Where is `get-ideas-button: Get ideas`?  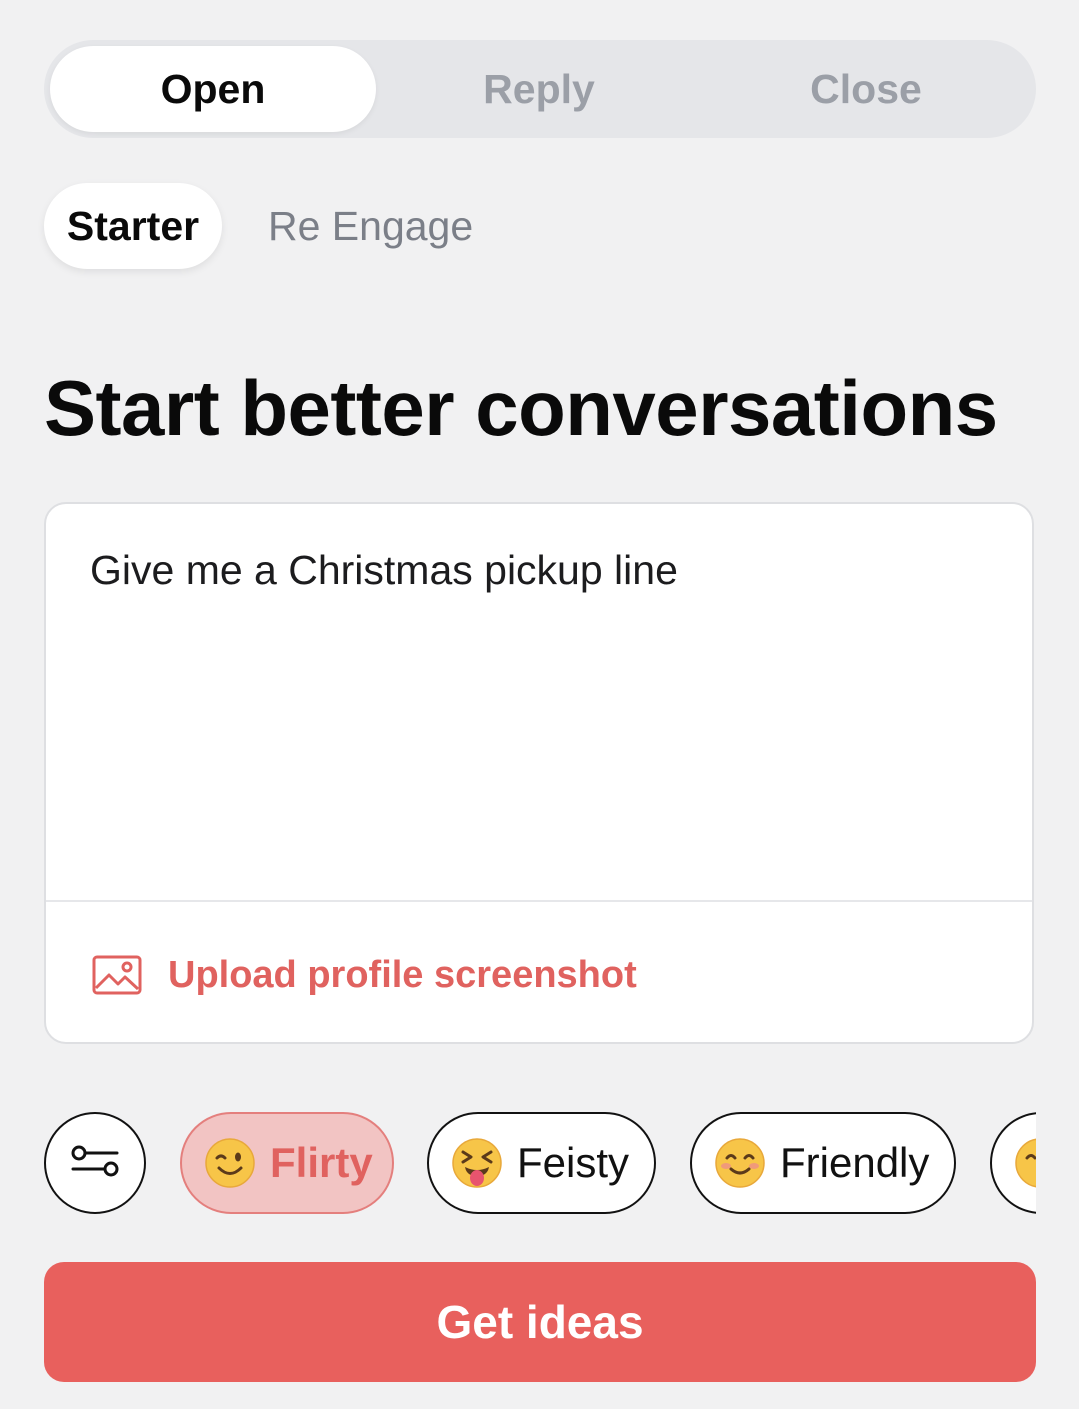
get-ideas-button: Get ideas is located at coordinates (540, 1322).